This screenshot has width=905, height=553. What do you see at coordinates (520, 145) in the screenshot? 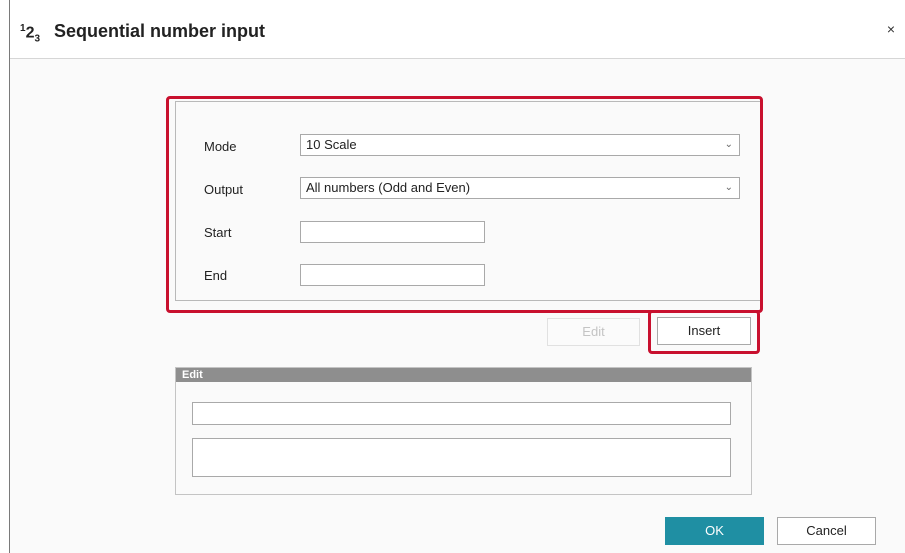
I see `mode-select: 10 Scale ⌄` at bounding box center [520, 145].